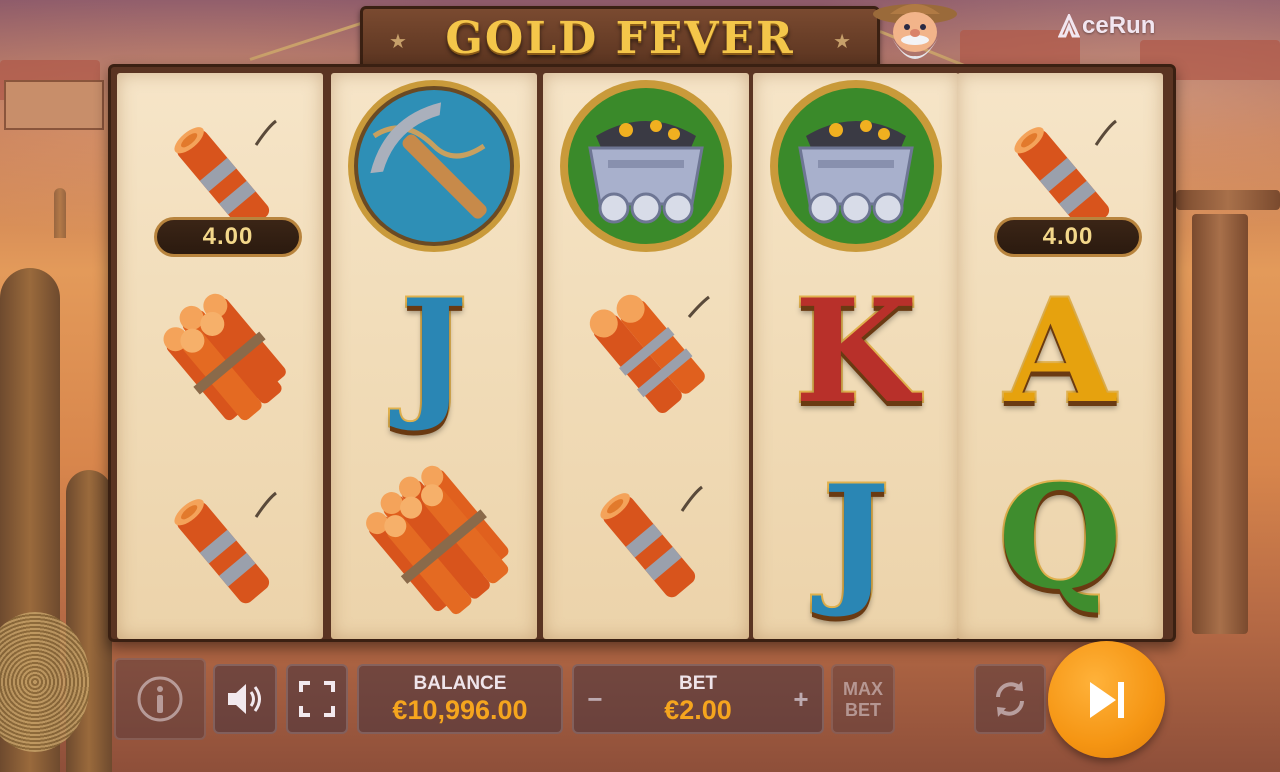 Image resolution: width=1280 pixels, height=772 pixels. I want to click on provider-logo: ceRun, so click(1106, 26).